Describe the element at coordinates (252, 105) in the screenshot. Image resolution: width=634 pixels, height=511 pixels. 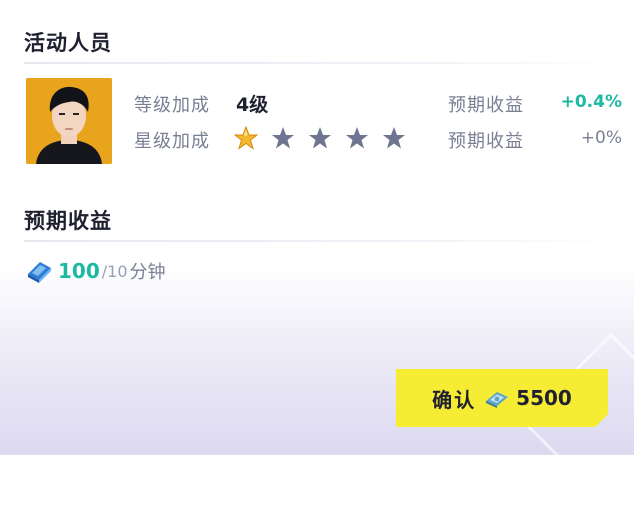
I see `level-value: 4级` at that location.